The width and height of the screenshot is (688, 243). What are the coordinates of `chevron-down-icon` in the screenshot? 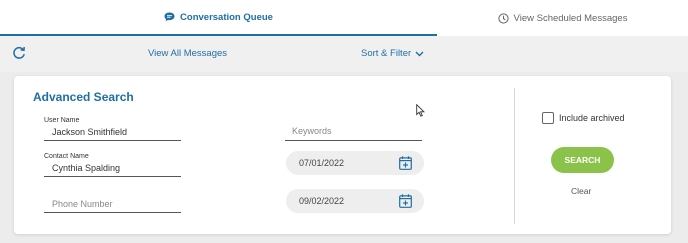 It's located at (419, 53).